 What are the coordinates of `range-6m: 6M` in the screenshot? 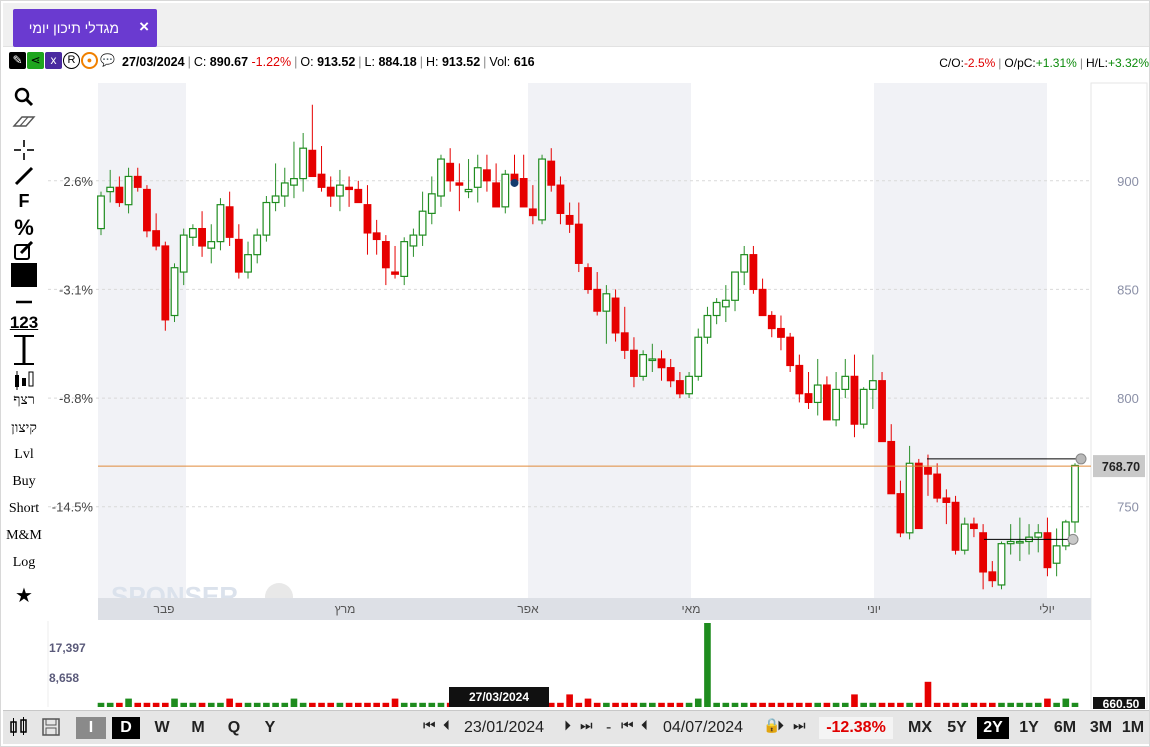 It's located at (1065, 728).